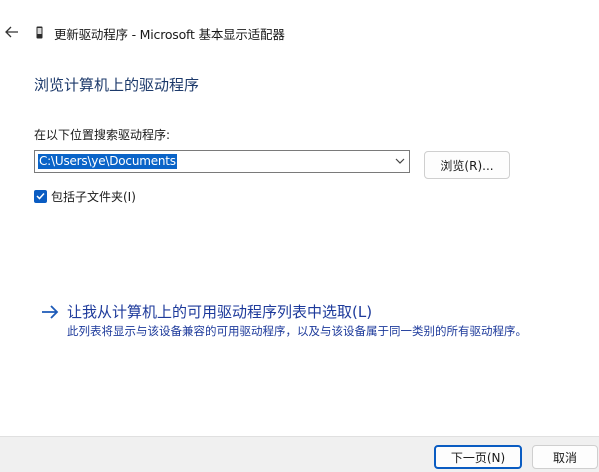 This screenshot has height=472, width=599. What do you see at coordinates (219, 311) in the screenshot?
I see `pick-from-list-label: 让我从计算机上的可用驱动程序列表中选取(L)` at bounding box center [219, 311].